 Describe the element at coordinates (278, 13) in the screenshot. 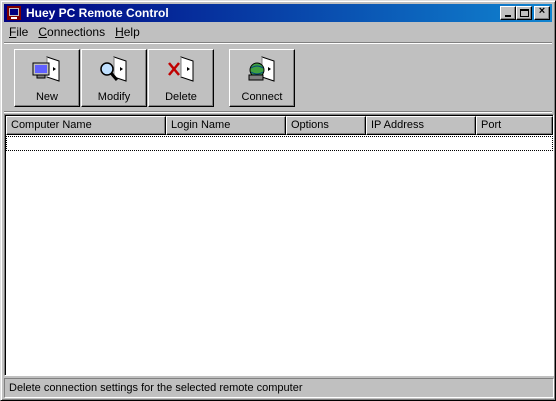

I see `title-bar: Huey PC Remote Control ×` at that location.